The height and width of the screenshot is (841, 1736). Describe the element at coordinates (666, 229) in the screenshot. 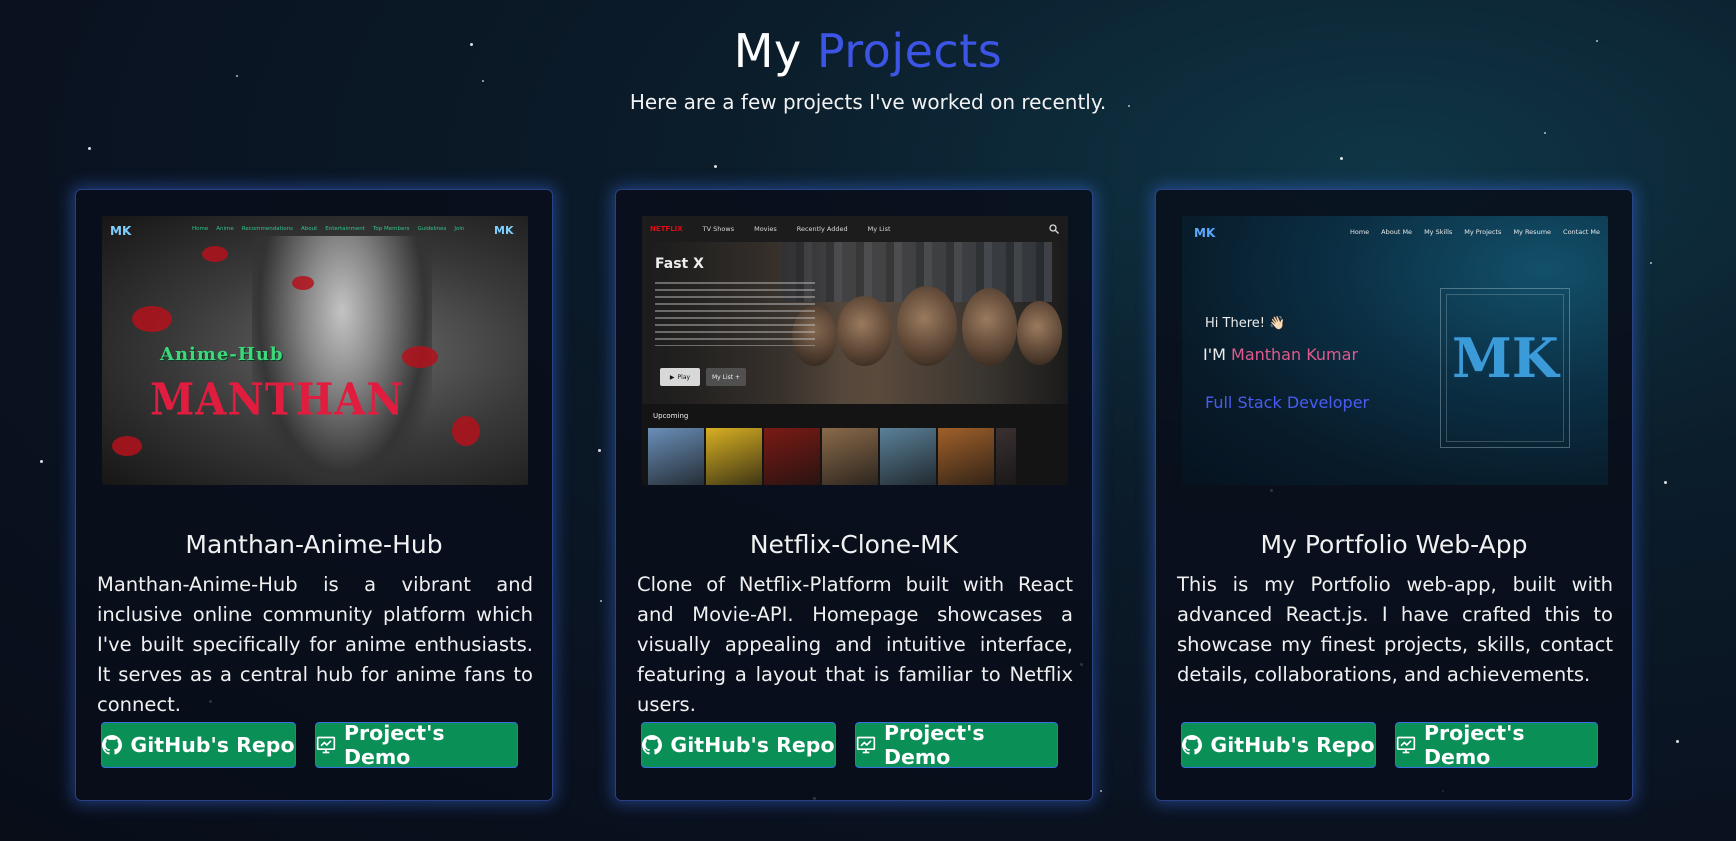

I see `netflix-logo: NETFLIX` at that location.